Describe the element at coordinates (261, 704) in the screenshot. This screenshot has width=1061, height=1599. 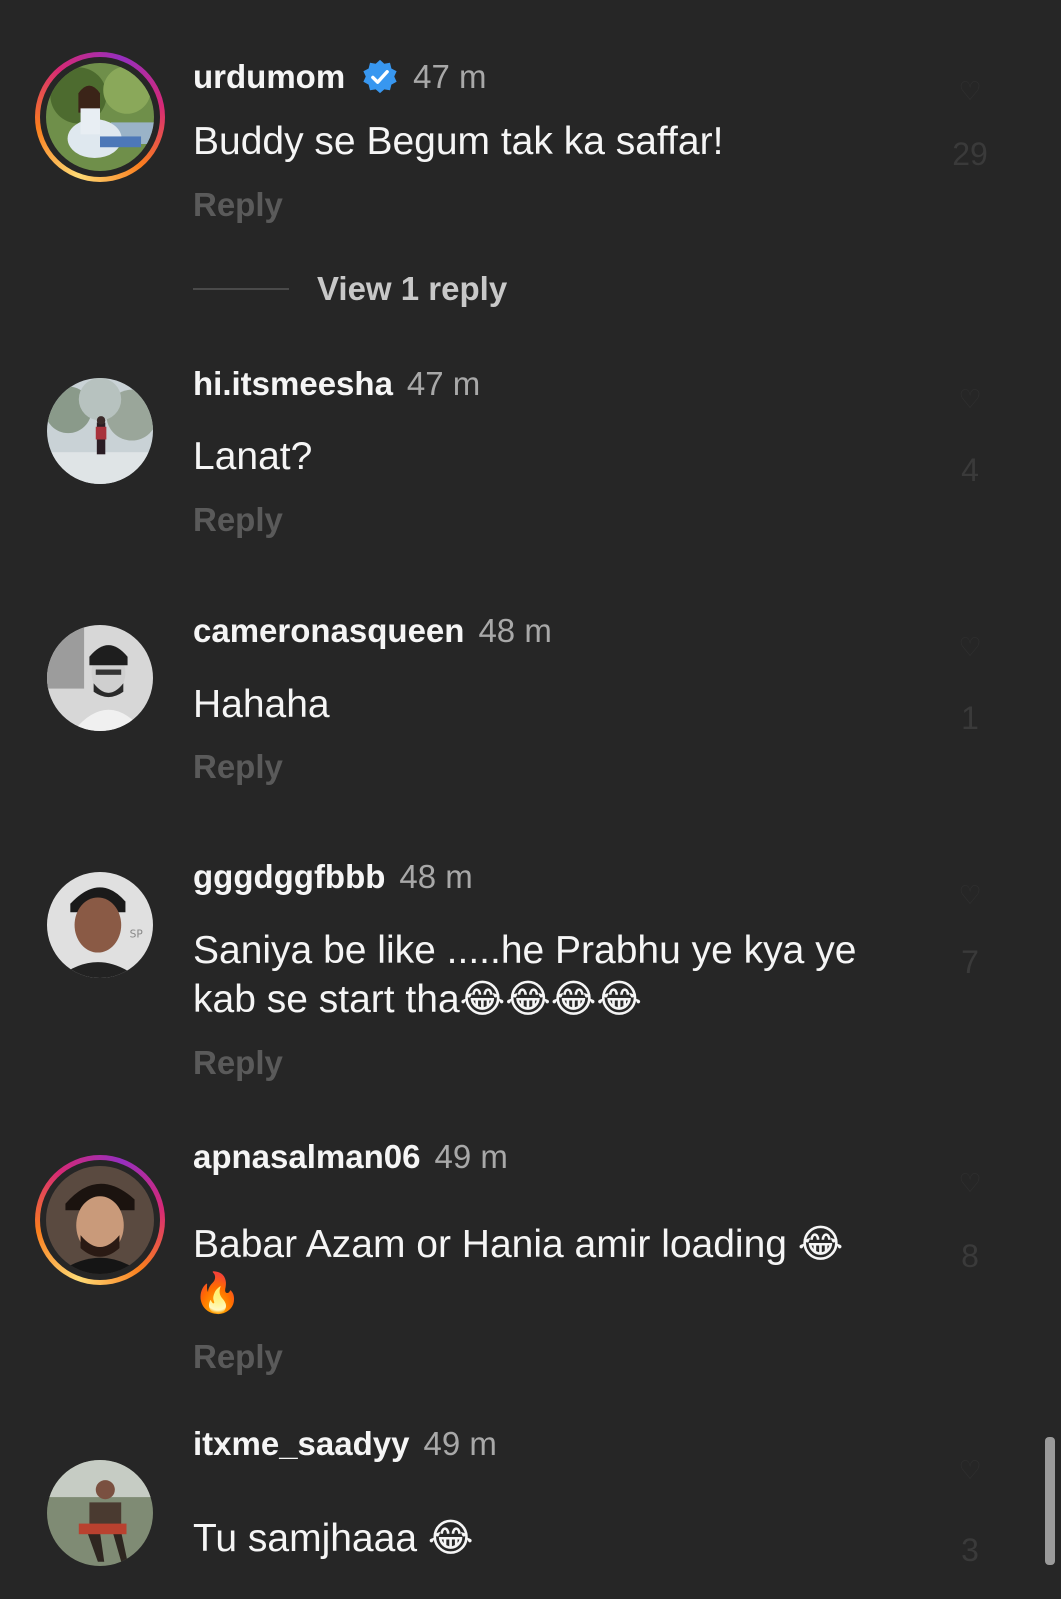
I see `comment-text: Hahaha` at that location.